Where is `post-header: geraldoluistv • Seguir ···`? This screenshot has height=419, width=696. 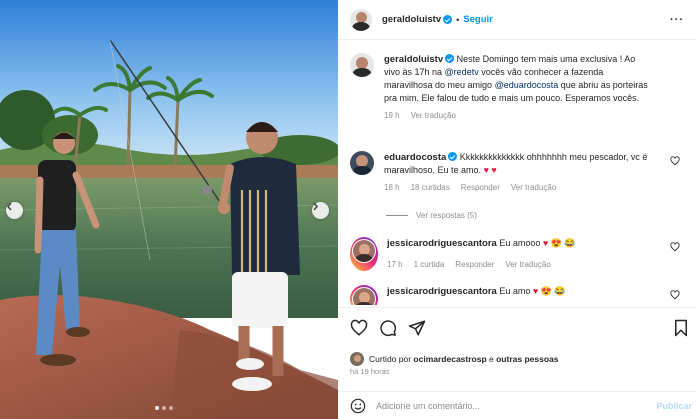 post-header: geraldoluistv • Seguir ··· is located at coordinates (517, 20).